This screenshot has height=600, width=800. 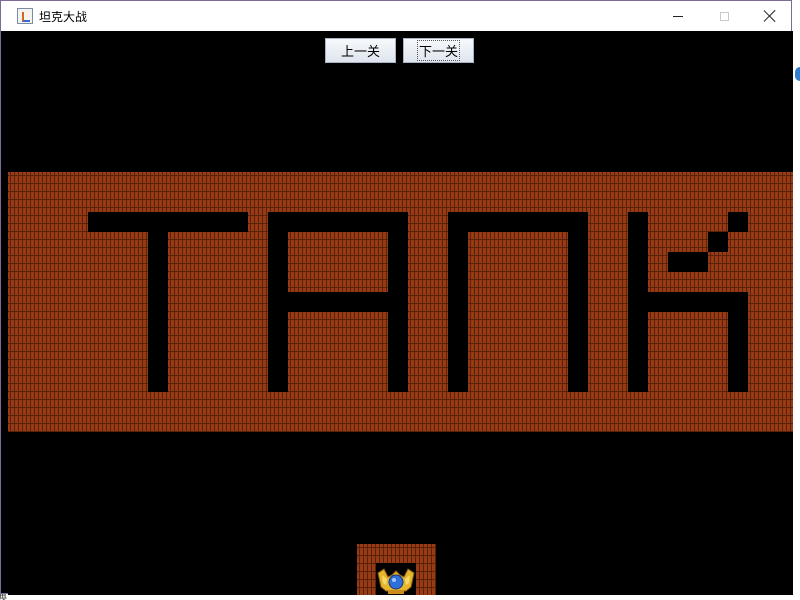 What do you see at coordinates (168, 222) in the screenshot?
I see `logo-letter-t-bar` at bounding box center [168, 222].